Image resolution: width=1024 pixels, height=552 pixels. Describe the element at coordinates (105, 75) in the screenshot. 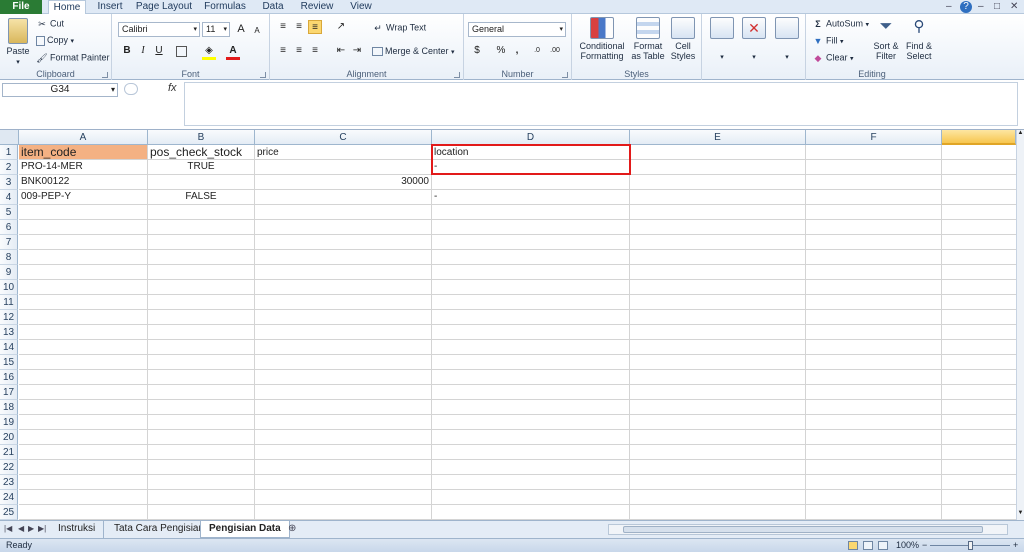

I see `clipboard-dialog-launcher-icon` at that location.